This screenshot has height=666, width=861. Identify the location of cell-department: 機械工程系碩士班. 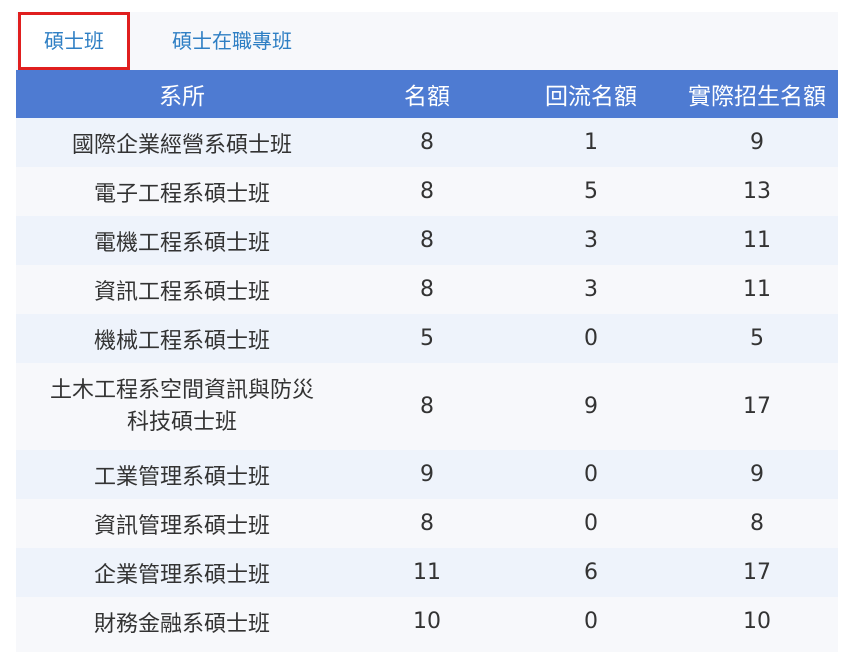
(182, 338).